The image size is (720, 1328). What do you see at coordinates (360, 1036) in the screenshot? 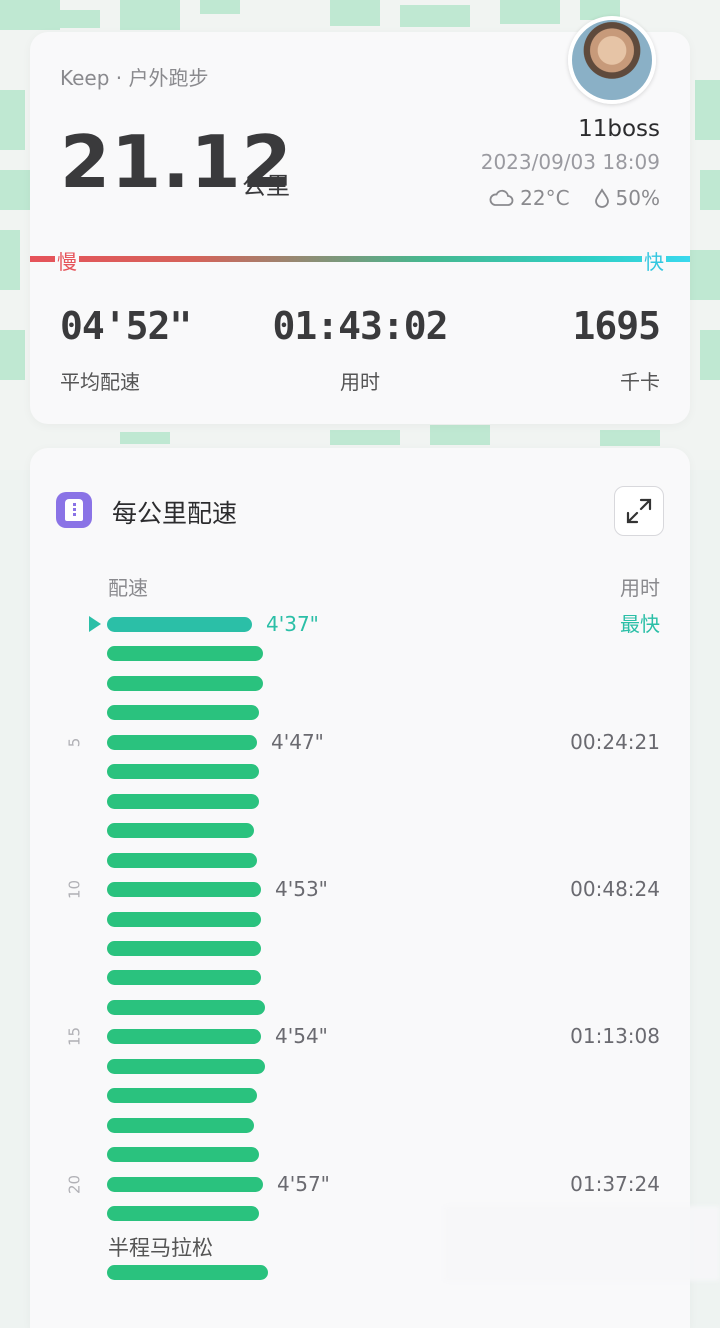
I see `split-row: 15 4'54" 01:13:08` at bounding box center [360, 1036].